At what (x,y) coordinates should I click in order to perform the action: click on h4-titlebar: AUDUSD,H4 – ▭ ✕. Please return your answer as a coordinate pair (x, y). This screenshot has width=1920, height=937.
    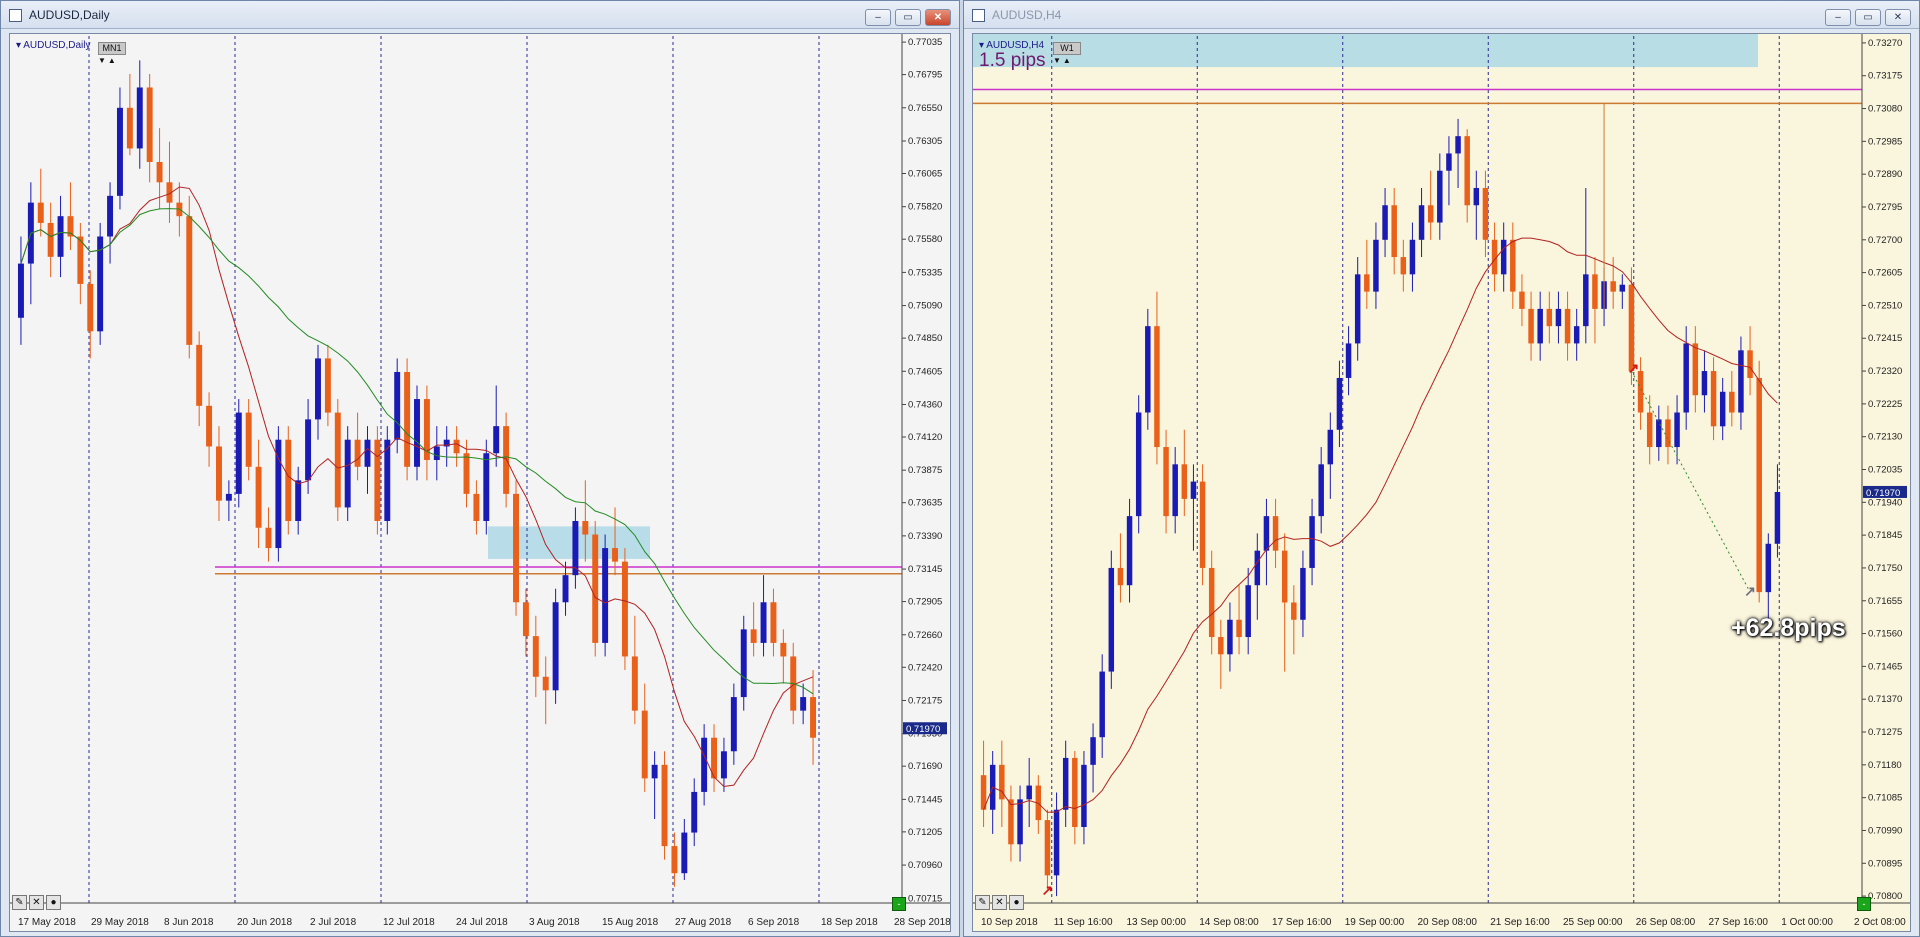
    Looking at the image, I should click on (1441, 15).